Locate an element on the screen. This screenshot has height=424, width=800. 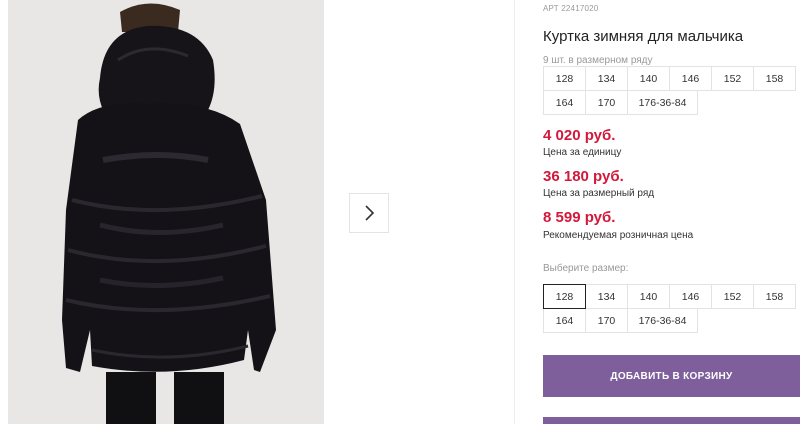
size-row-cell: 164 is located at coordinates (564, 102).